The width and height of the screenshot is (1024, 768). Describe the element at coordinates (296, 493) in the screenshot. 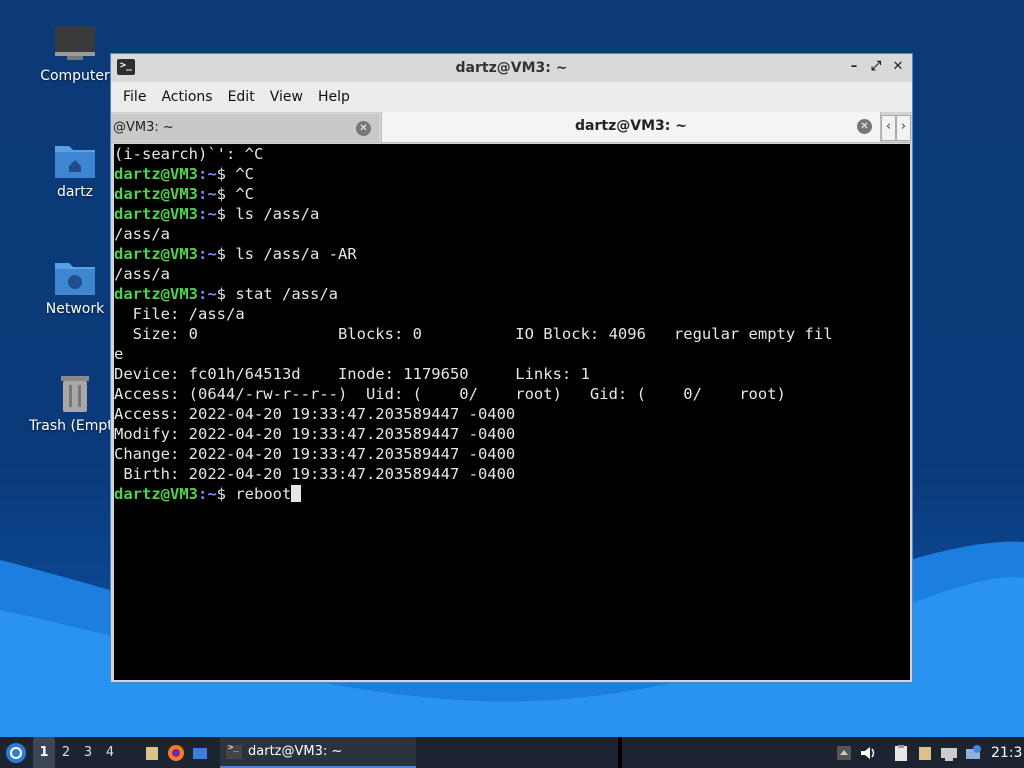

I see `text-cursor` at that location.